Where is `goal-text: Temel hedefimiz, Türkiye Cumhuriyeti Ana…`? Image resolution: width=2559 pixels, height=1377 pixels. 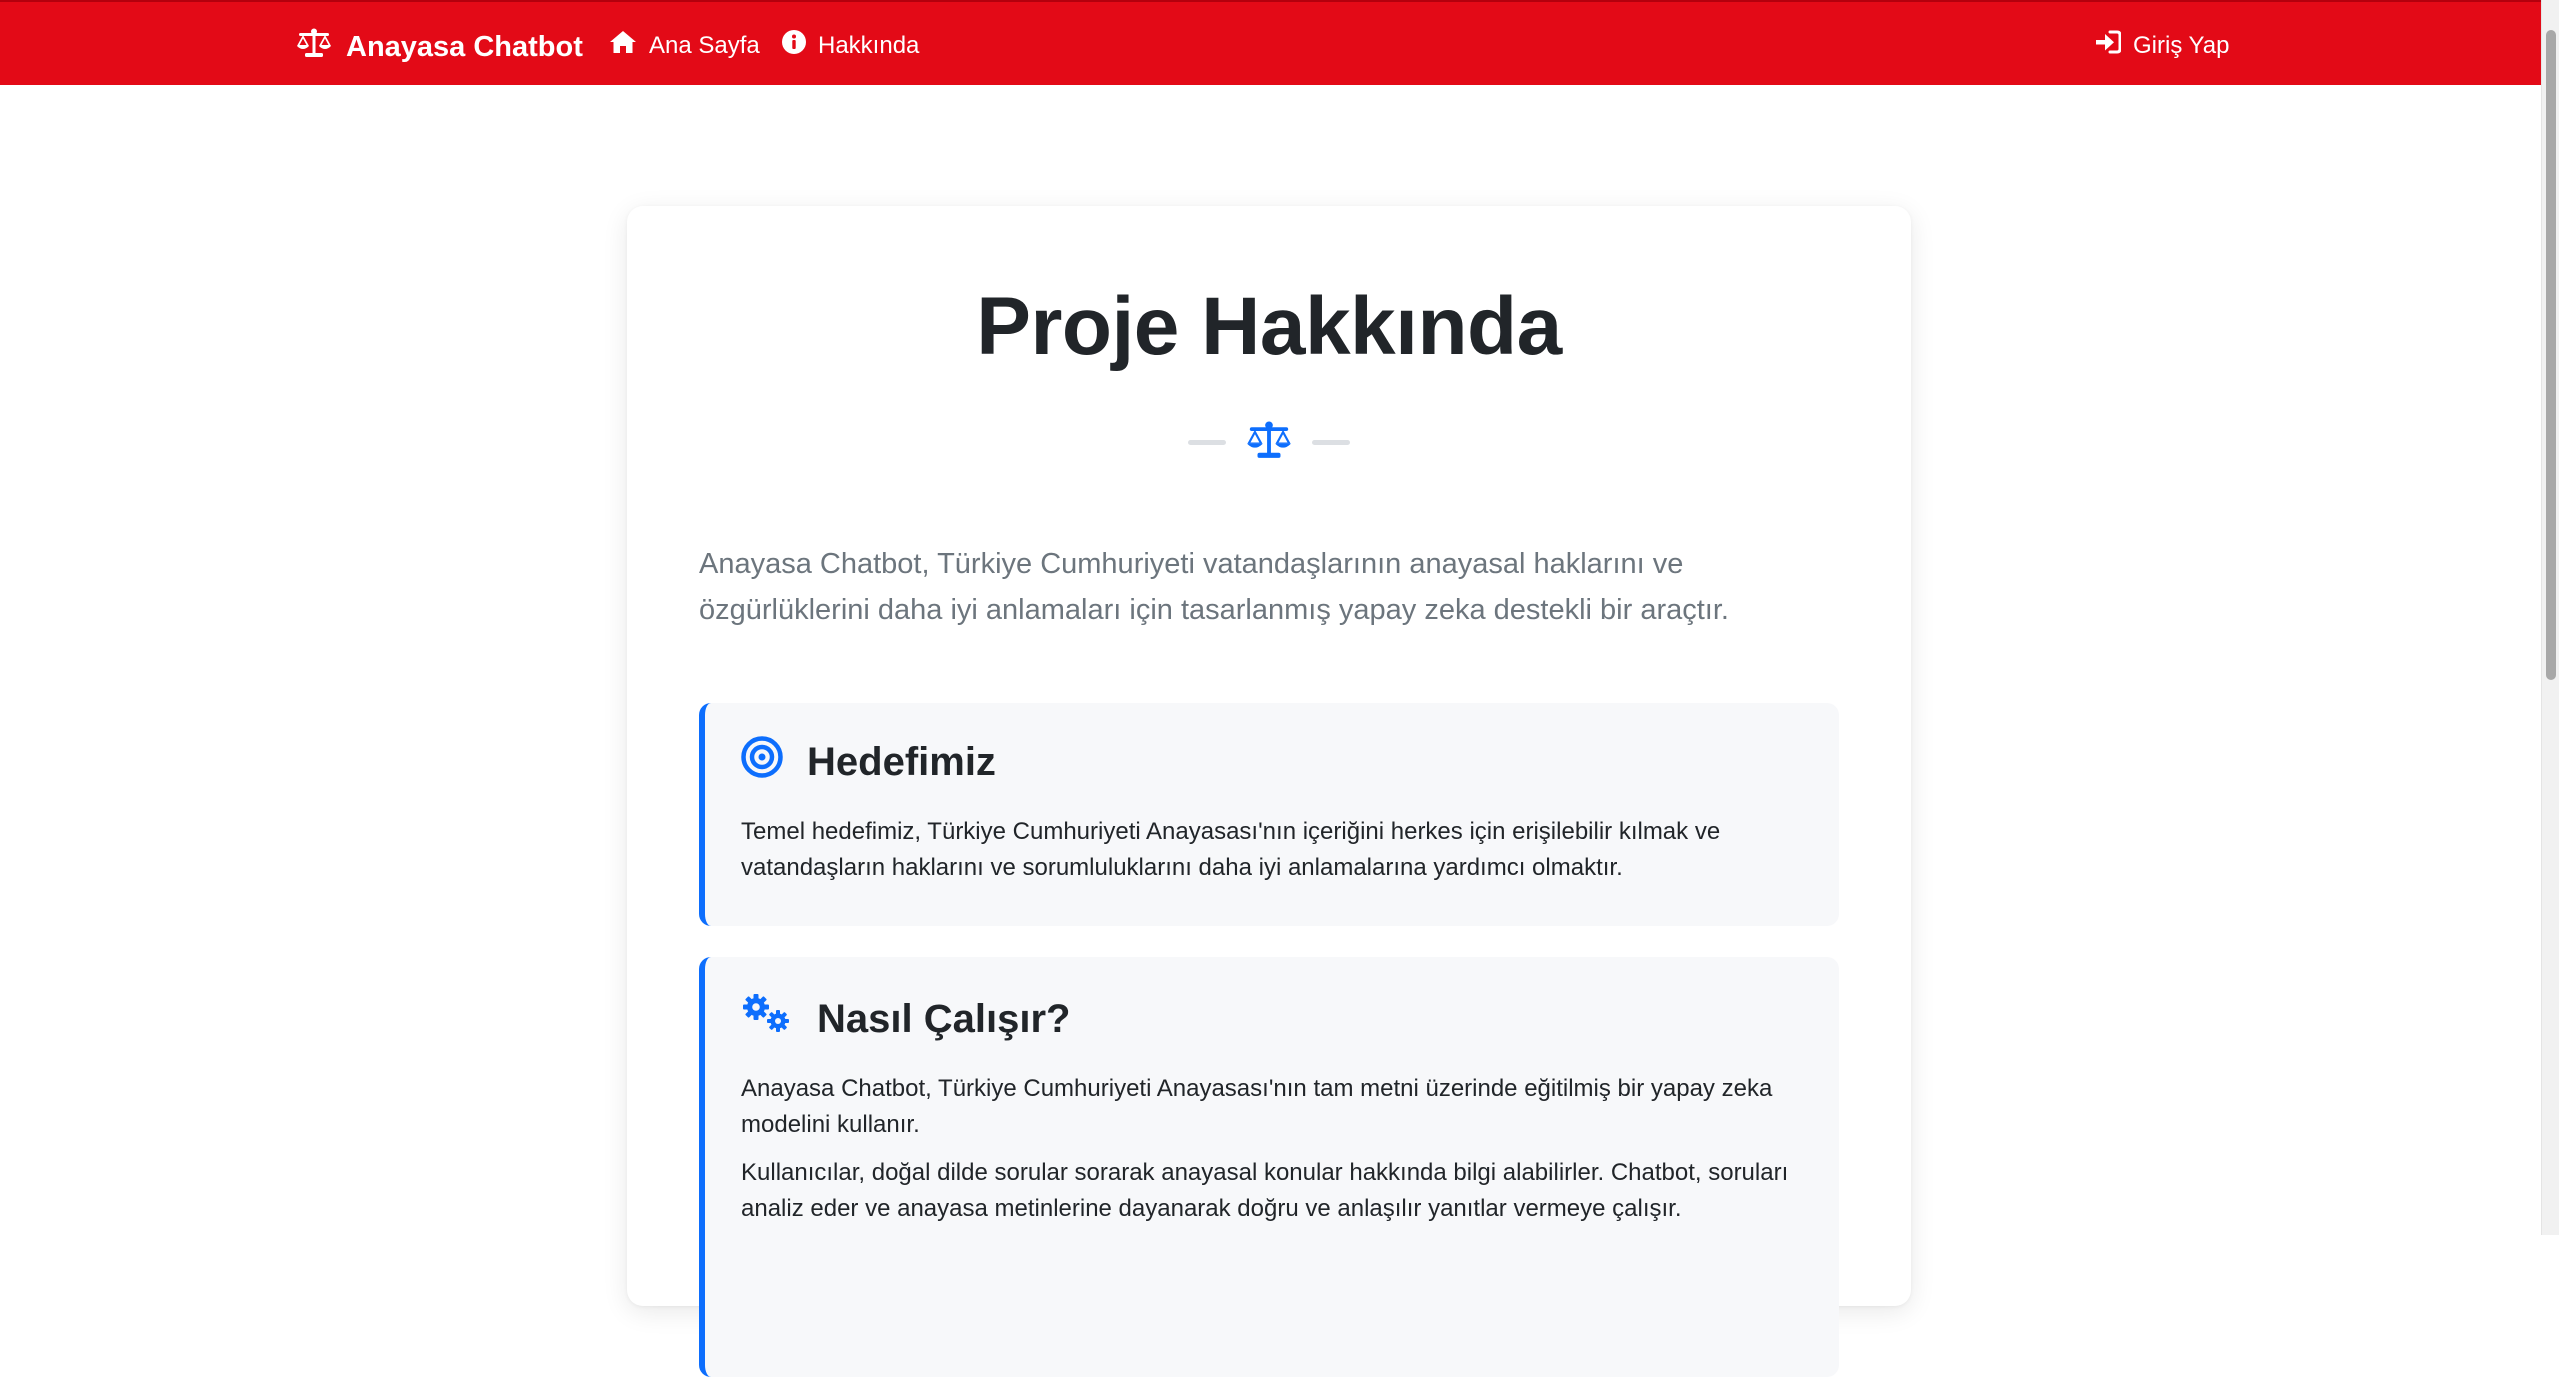
goal-text: Temel hedefimiz, Türkiye Cumhuriyeti Ana… is located at coordinates (1231, 849).